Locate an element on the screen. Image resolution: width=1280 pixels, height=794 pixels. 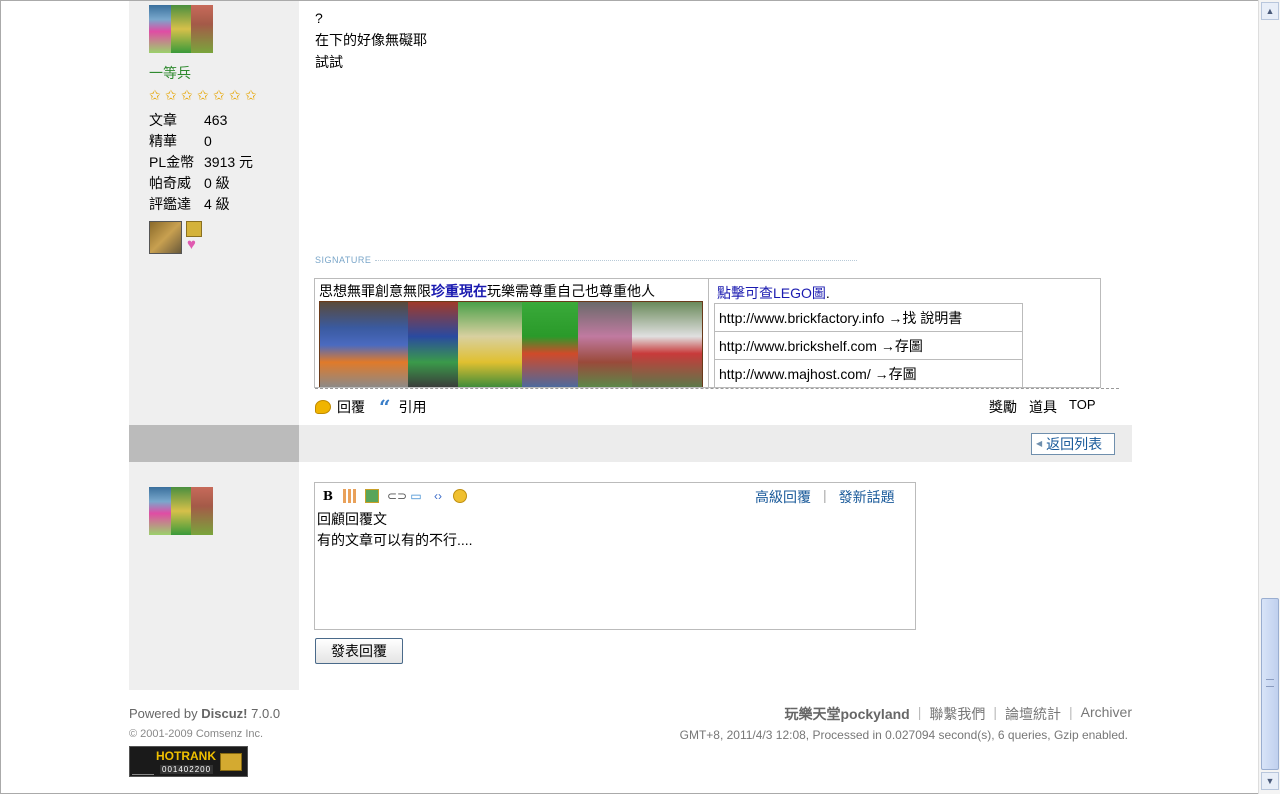
scroll-up-icon: ▲ is located at coordinates (1270, 11).